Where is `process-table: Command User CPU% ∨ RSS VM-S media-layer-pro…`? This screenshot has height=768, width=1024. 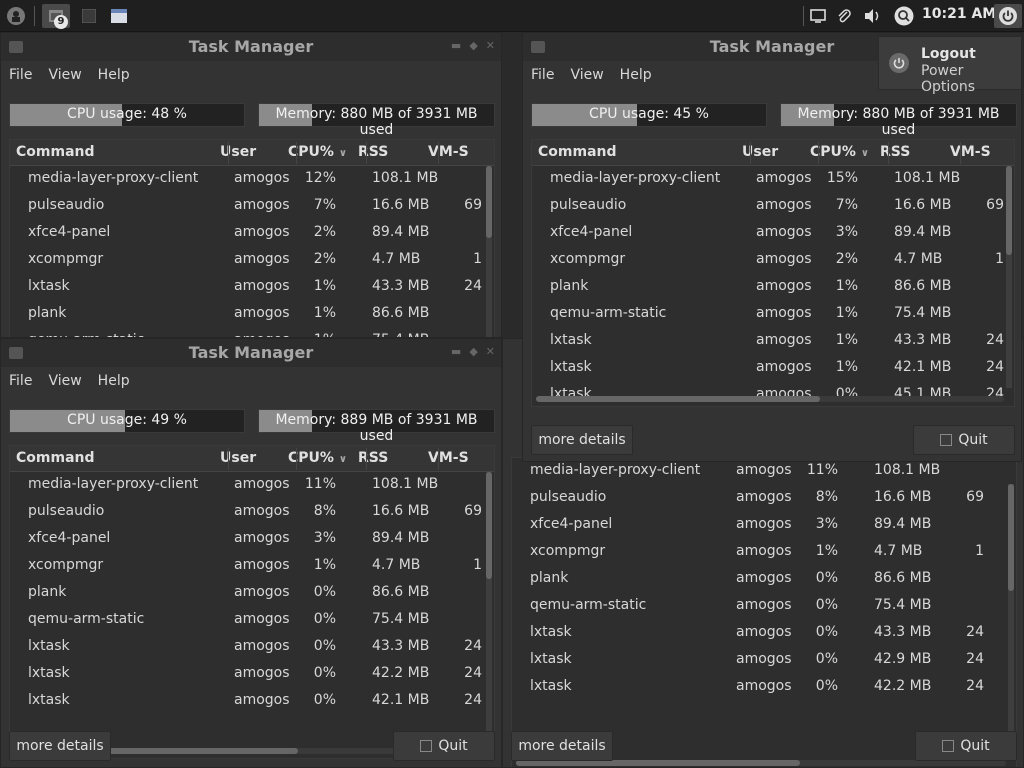 process-table: Command User CPU% ∨ RSS VM-S media-layer-pro… is located at coordinates (252, 238).